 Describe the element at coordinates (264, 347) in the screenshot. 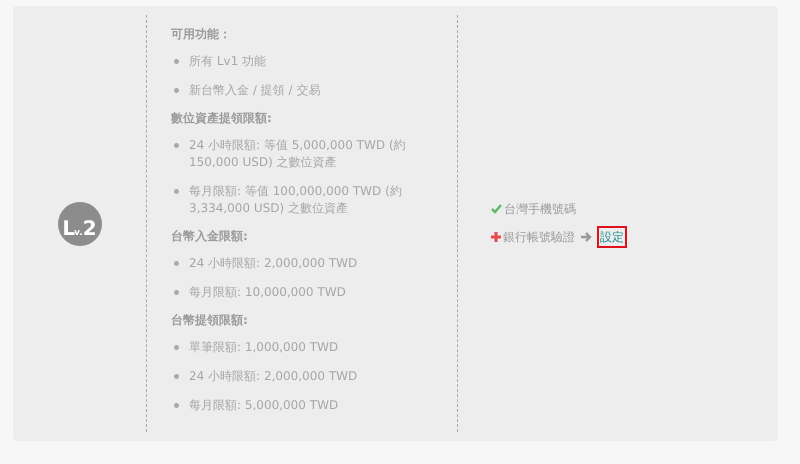

I see `list-item: 單筆限額: 1,000,000 TWD` at that location.